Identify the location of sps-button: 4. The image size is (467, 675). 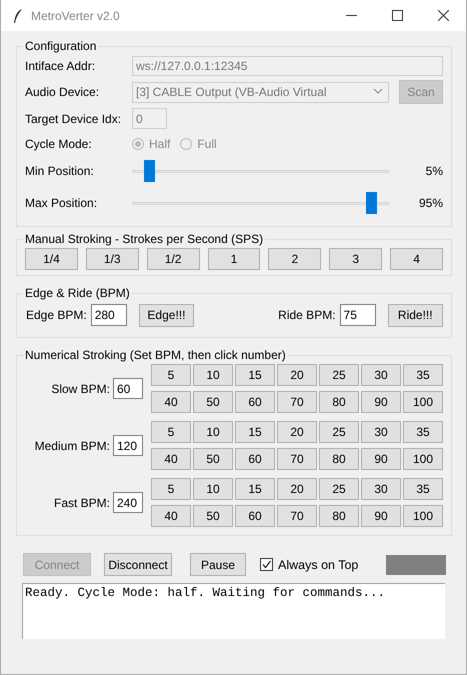
(416, 259).